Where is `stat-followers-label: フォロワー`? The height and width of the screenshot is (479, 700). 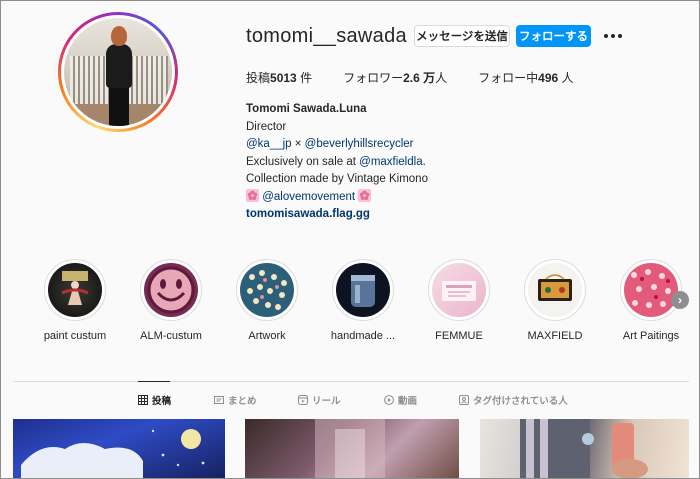
stat-followers-label: フォロワー is located at coordinates (373, 78).